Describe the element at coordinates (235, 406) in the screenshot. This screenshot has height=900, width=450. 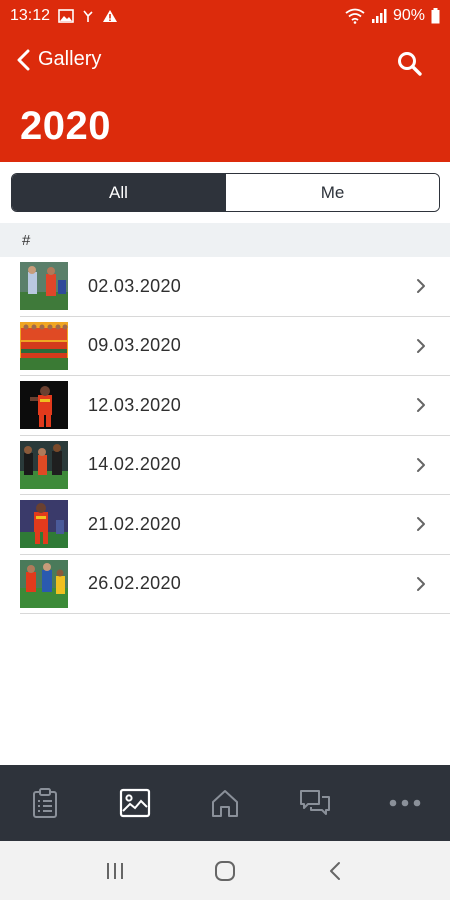
I see `list-item: 12.03.2020` at that location.